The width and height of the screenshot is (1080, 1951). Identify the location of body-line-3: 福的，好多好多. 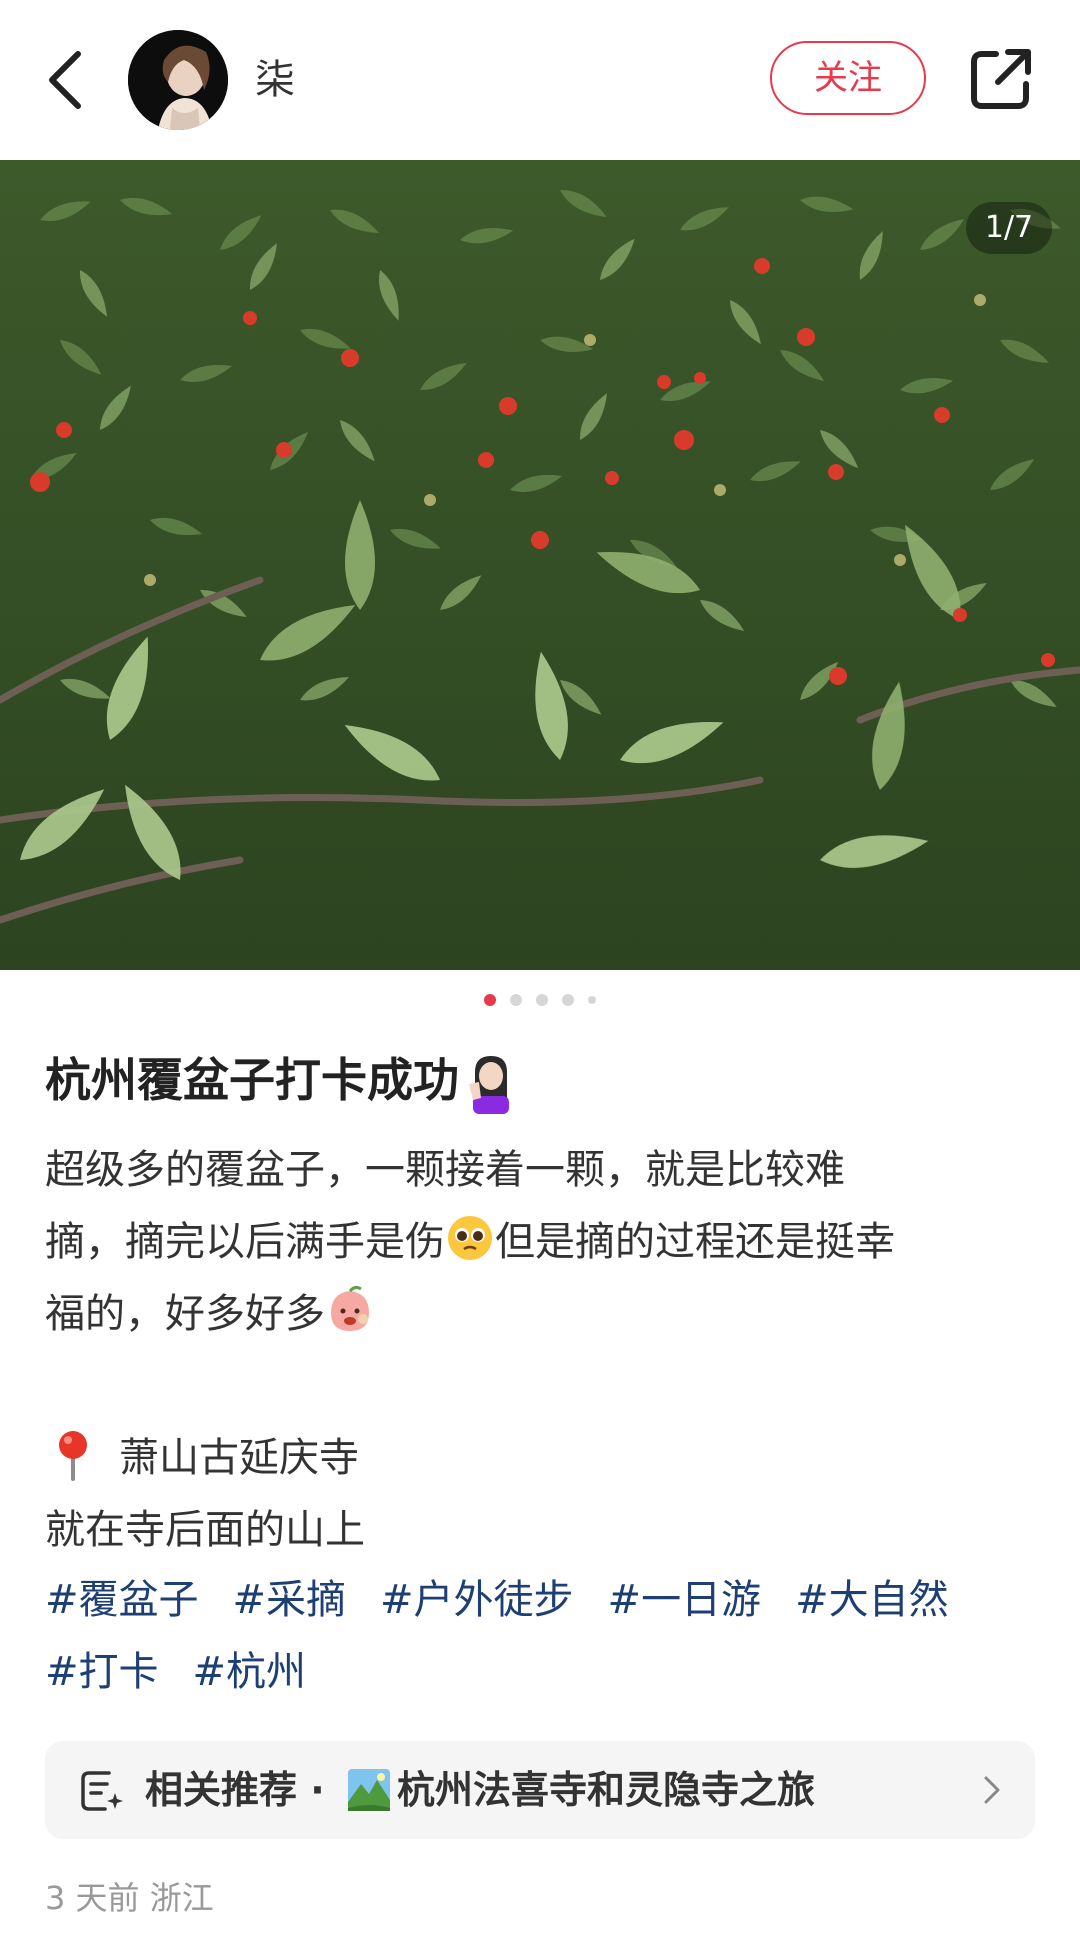
(540, 1314).